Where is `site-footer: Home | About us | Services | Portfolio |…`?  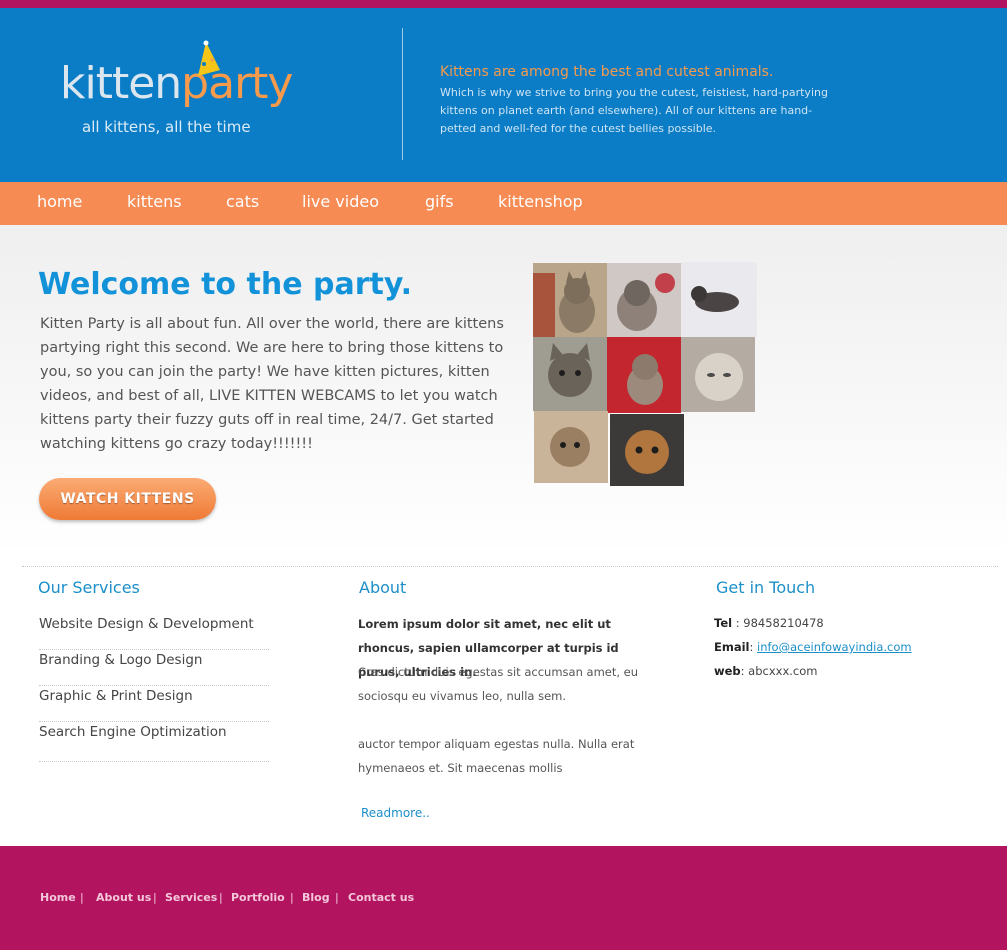 site-footer: Home | About us | Services | Portfolio |… is located at coordinates (503, 898).